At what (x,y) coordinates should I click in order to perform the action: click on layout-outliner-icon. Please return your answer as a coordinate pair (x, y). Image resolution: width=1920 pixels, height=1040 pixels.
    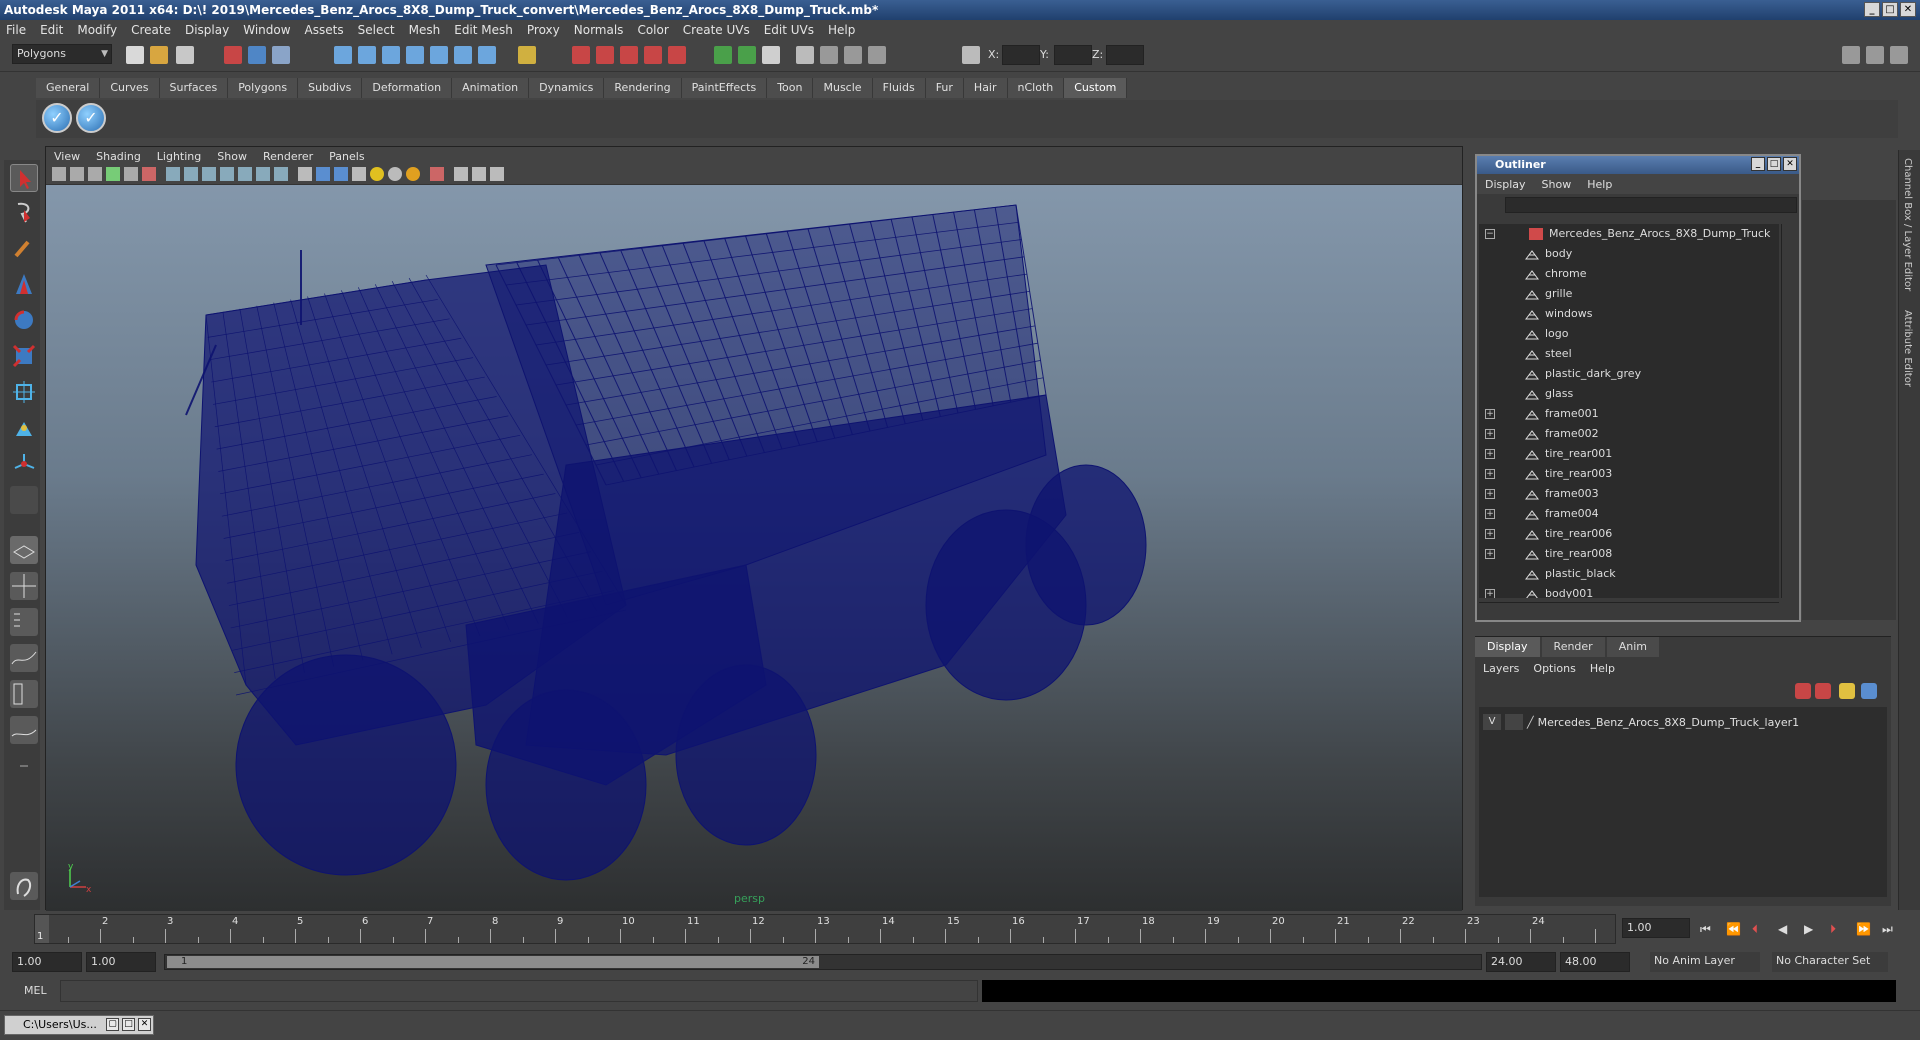
    Looking at the image, I should click on (24, 622).